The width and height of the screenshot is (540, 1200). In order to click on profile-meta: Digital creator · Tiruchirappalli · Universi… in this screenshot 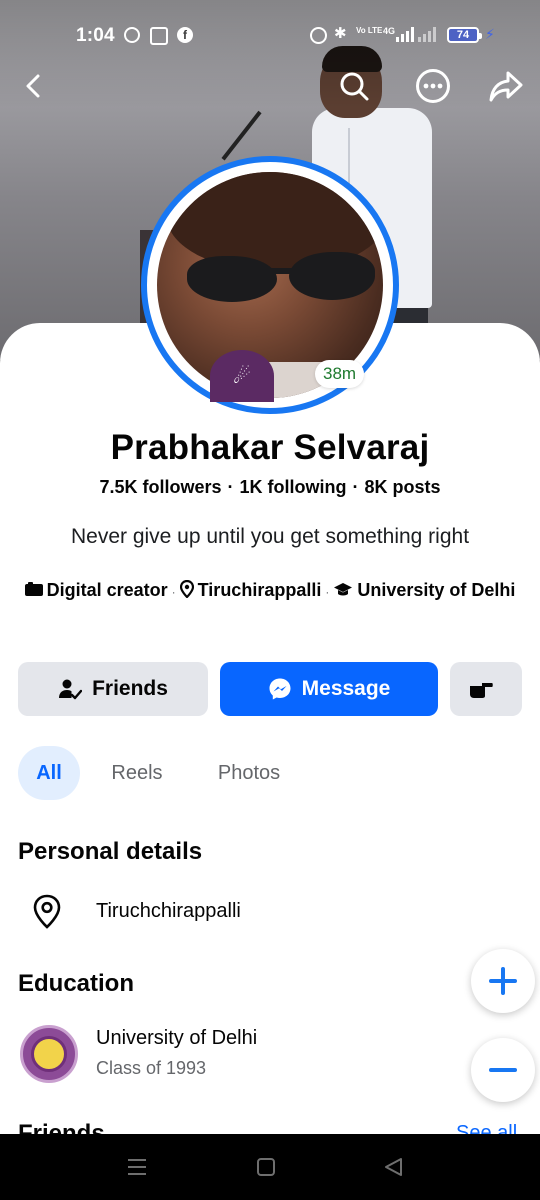, I will do `click(270, 591)`.